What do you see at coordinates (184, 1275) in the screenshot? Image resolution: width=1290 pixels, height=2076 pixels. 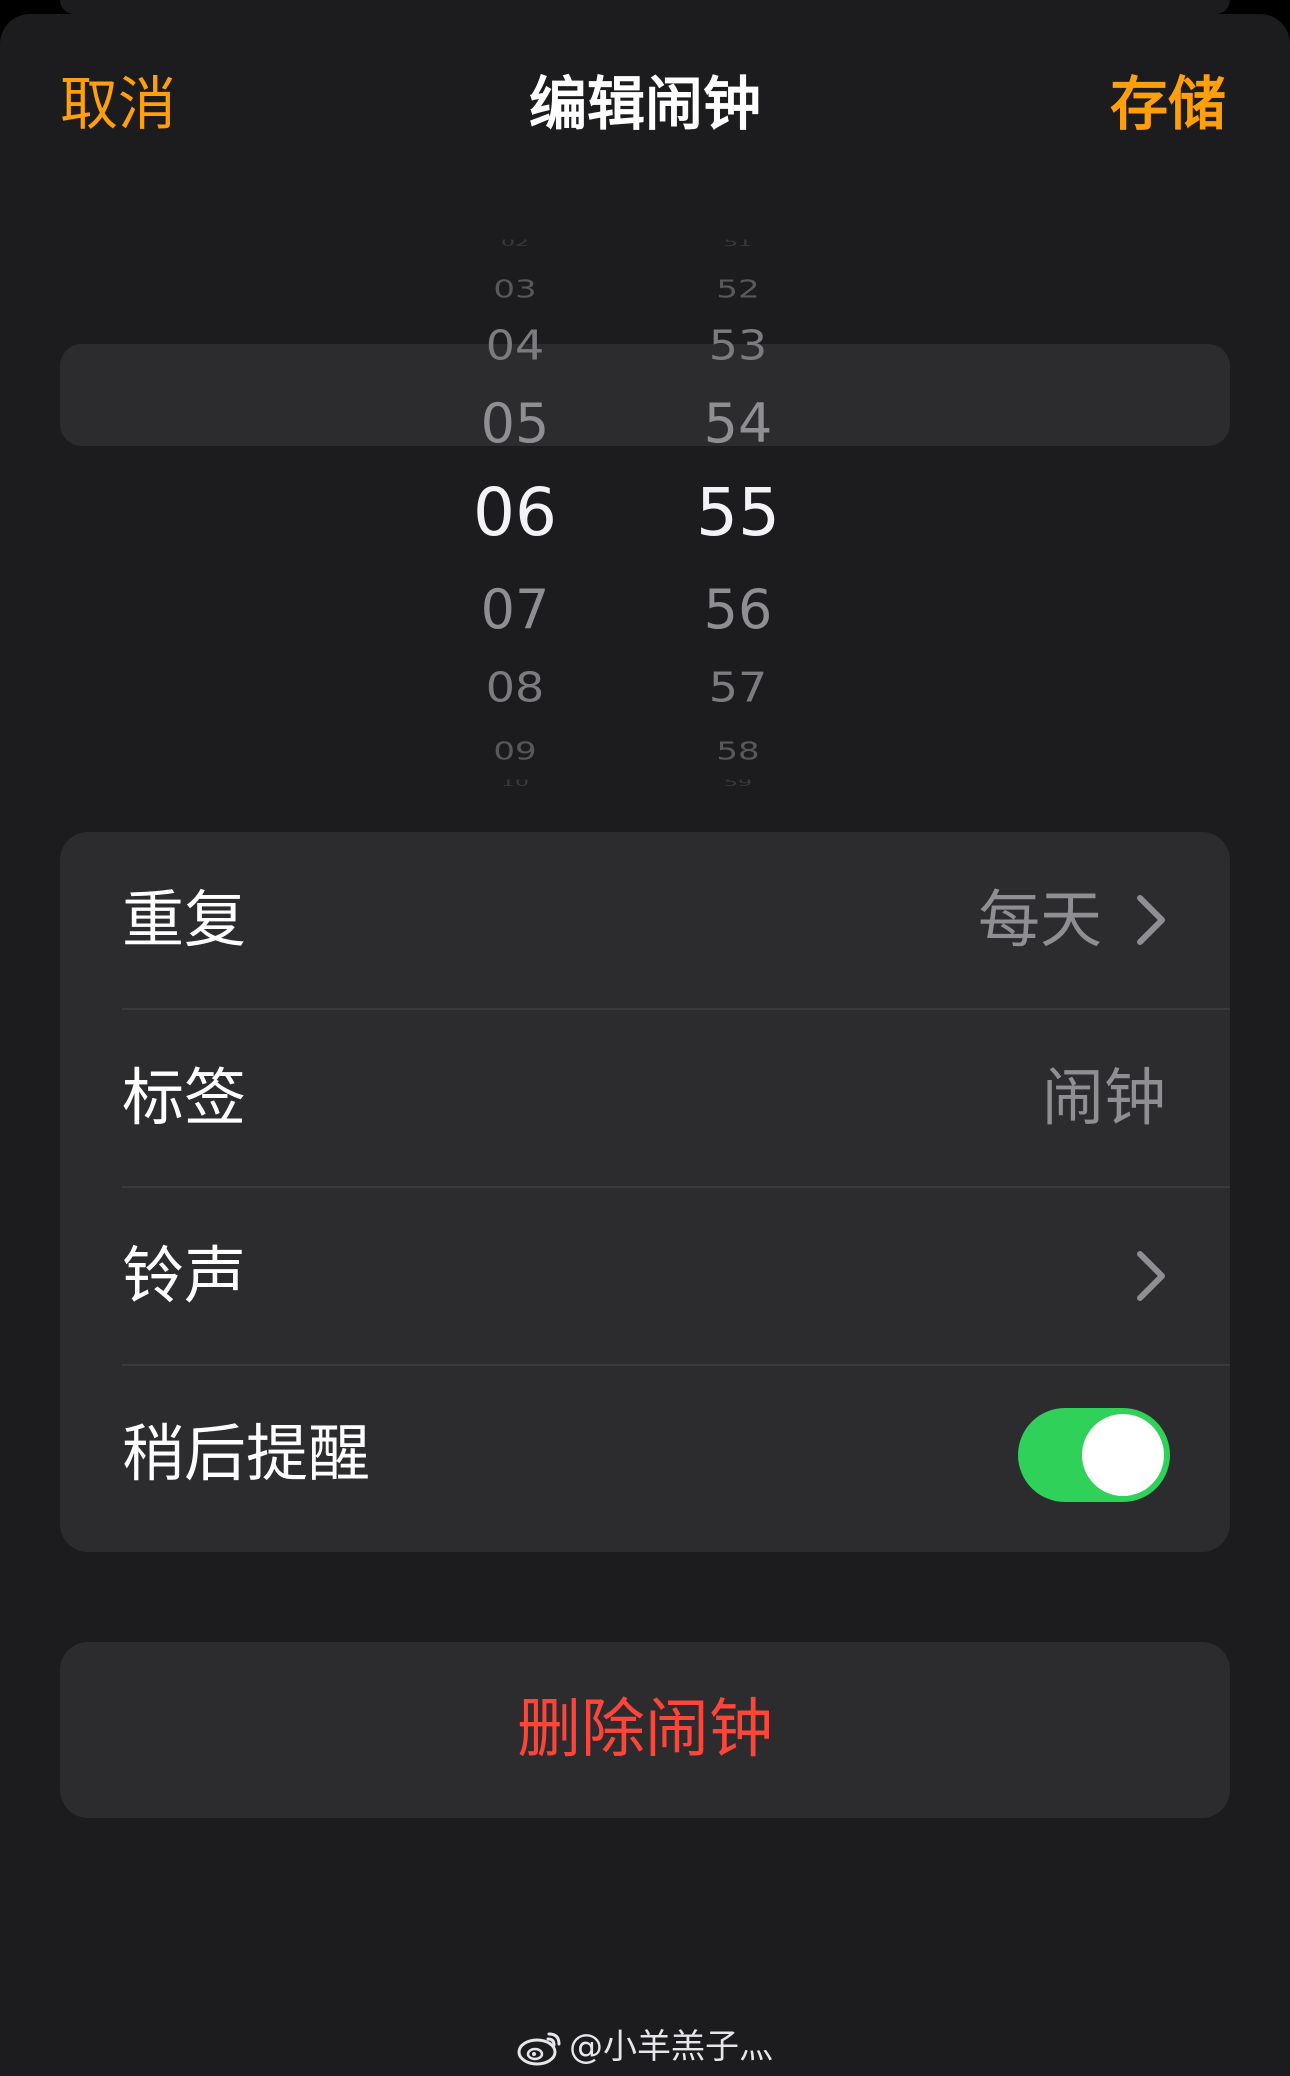 I see `sound-label: 铃声` at bounding box center [184, 1275].